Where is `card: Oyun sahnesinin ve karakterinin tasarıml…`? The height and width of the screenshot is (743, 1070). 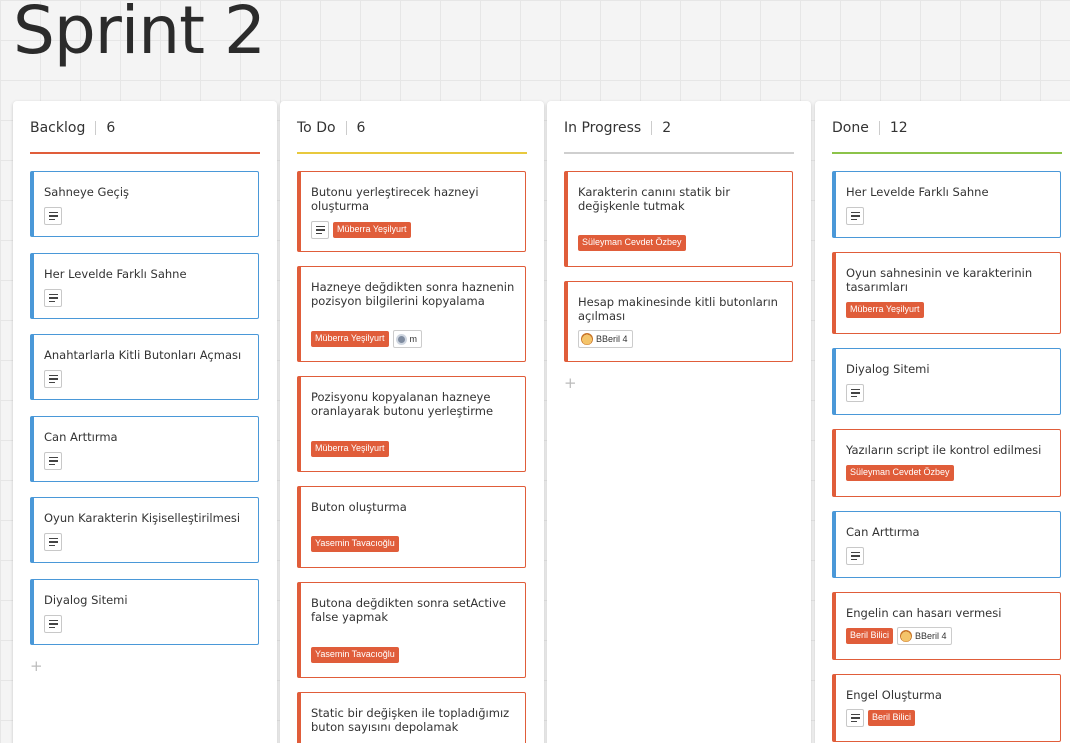
card: Oyun sahnesinin ve karakterinin tasarıml… is located at coordinates (946, 293).